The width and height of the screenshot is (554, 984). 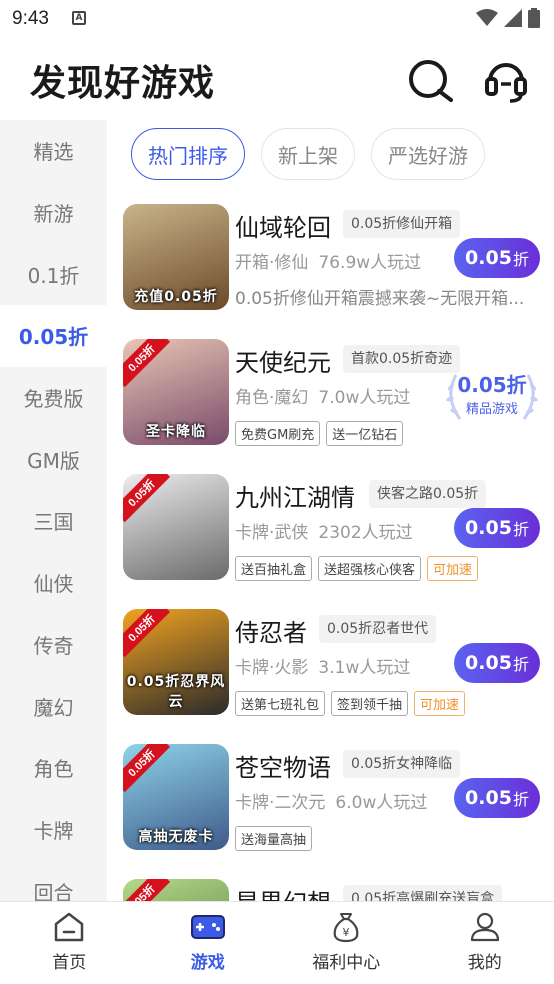 What do you see at coordinates (176, 257) in the screenshot?
I see `game-icon: 充值0.05折` at bounding box center [176, 257].